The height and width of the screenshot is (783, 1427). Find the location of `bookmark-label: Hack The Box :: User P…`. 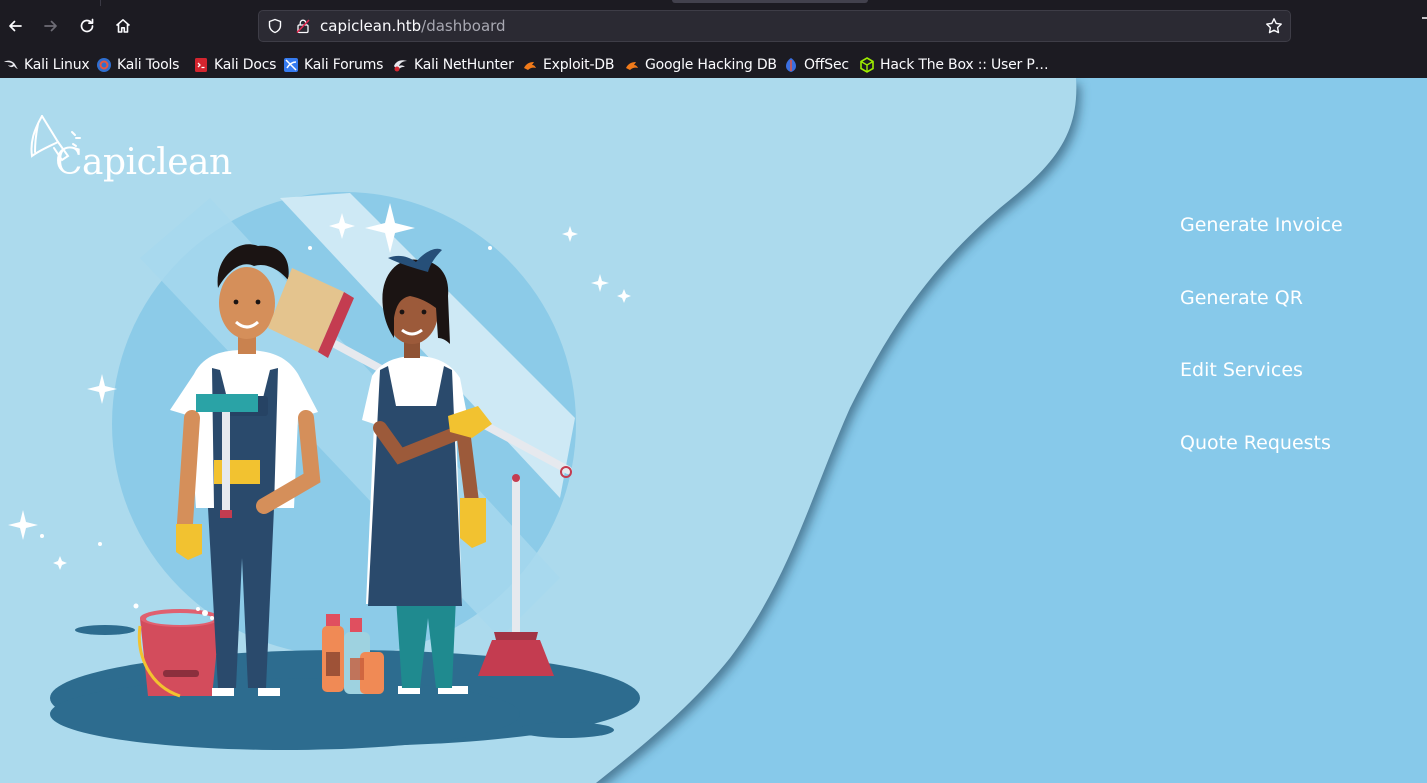

bookmark-label: Hack The Box :: User P… is located at coordinates (964, 65).